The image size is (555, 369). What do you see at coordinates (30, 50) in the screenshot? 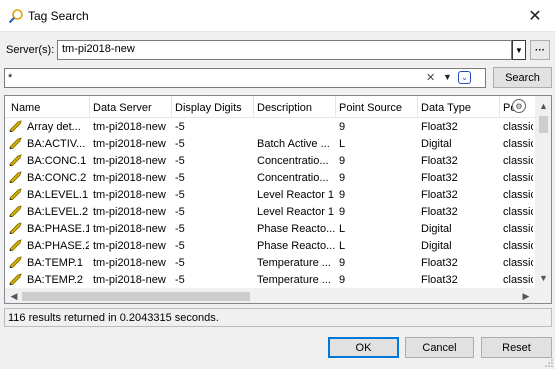
I see `server-label: Server(s):` at bounding box center [30, 50].